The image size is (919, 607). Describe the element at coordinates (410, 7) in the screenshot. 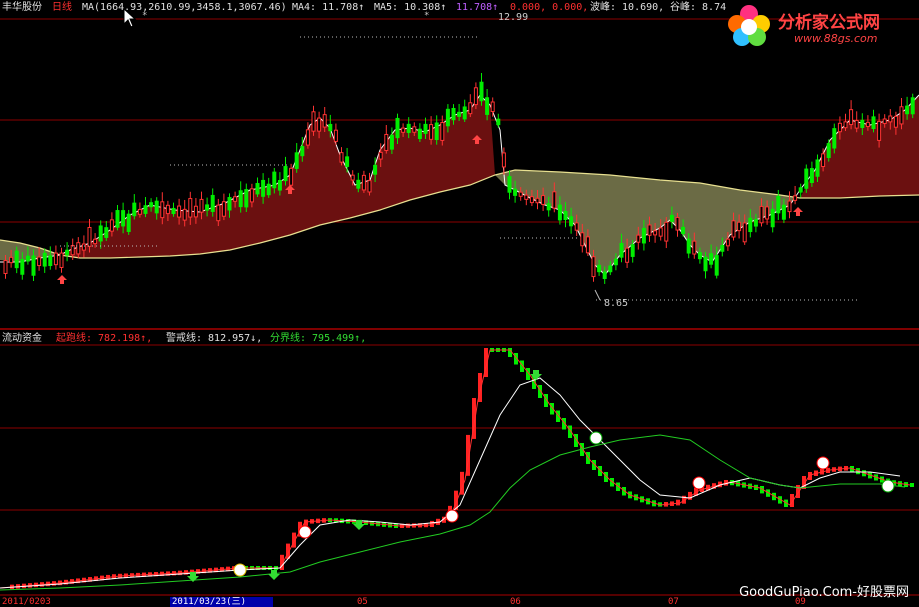

I see `ma5-value: MA5: 10.308↑` at that location.